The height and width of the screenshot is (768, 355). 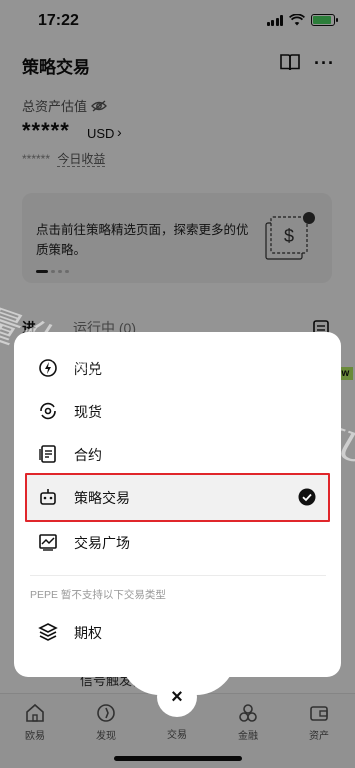 What do you see at coordinates (102, 543) in the screenshot?
I see `menu-item-label: 交易广场` at bounding box center [102, 543].